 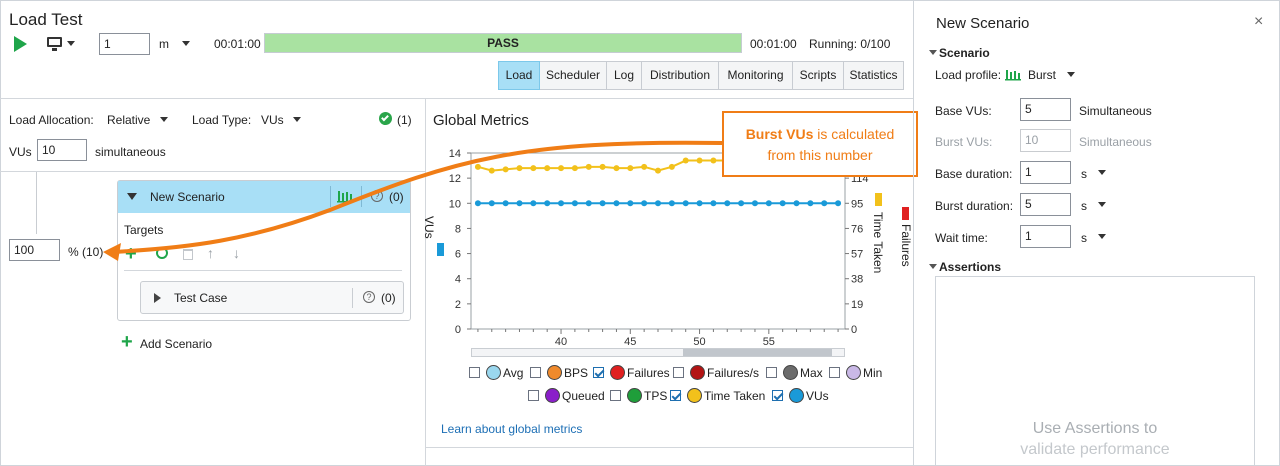 What do you see at coordinates (1045, 140) in the screenshot?
I see `burst-vus-input: 10` at bounding box center [1045, 140].